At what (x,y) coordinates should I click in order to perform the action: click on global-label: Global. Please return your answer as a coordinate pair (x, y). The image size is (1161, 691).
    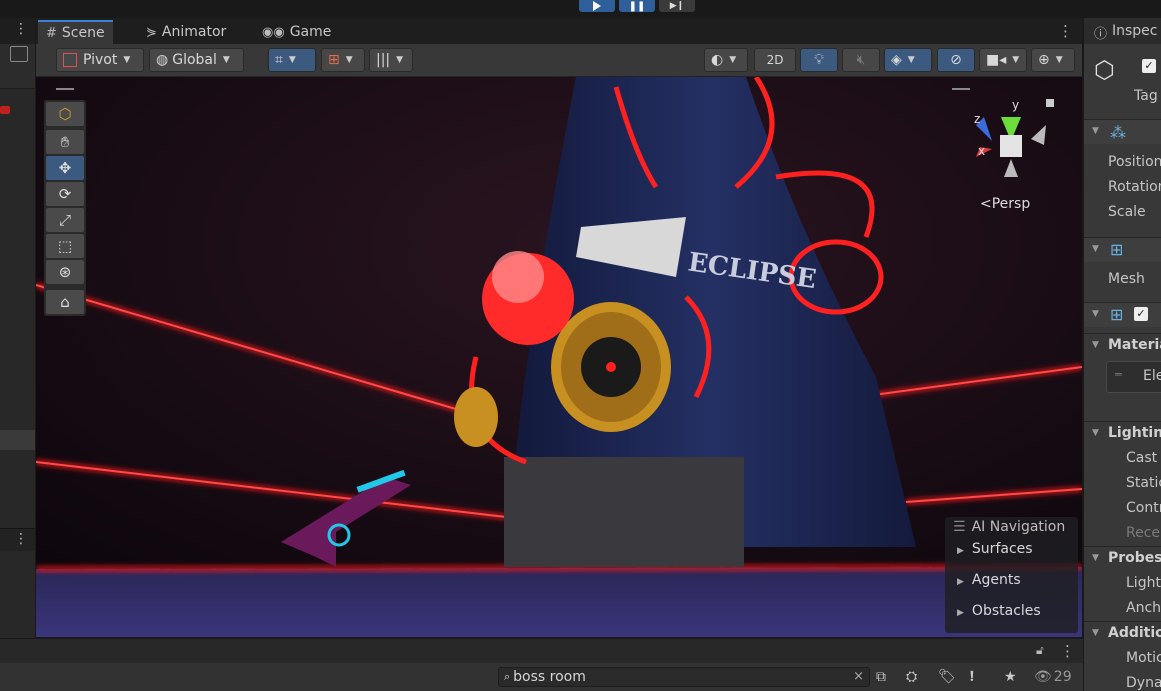
    Looking at the image, I should click on (194, 60).